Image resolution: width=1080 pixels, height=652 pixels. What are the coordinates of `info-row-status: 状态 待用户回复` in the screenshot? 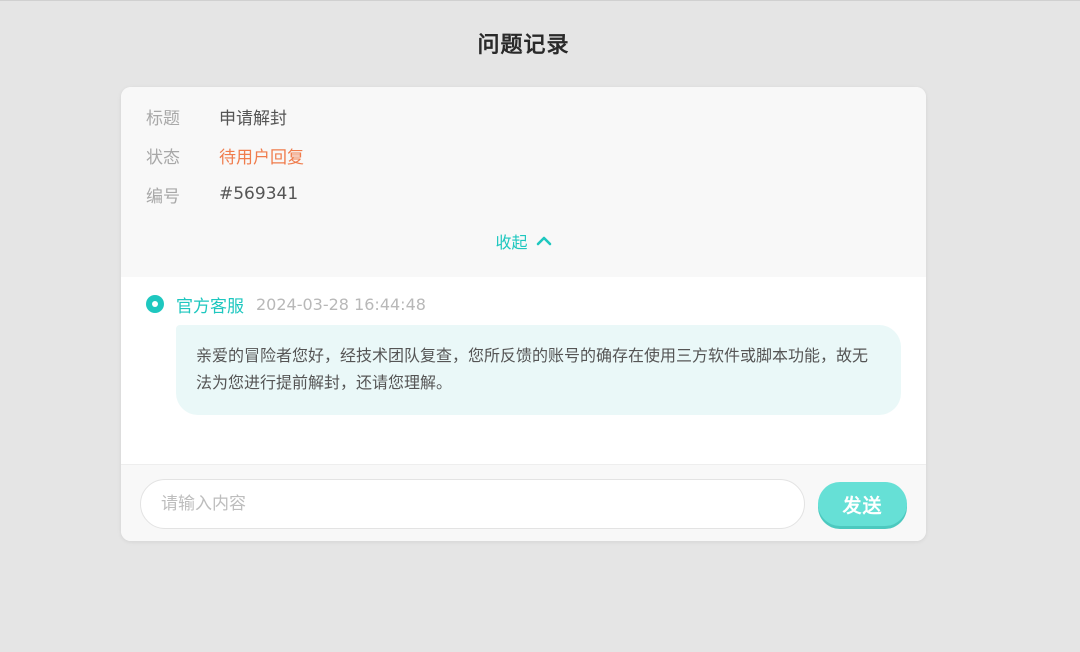 It's located at (225, 155).